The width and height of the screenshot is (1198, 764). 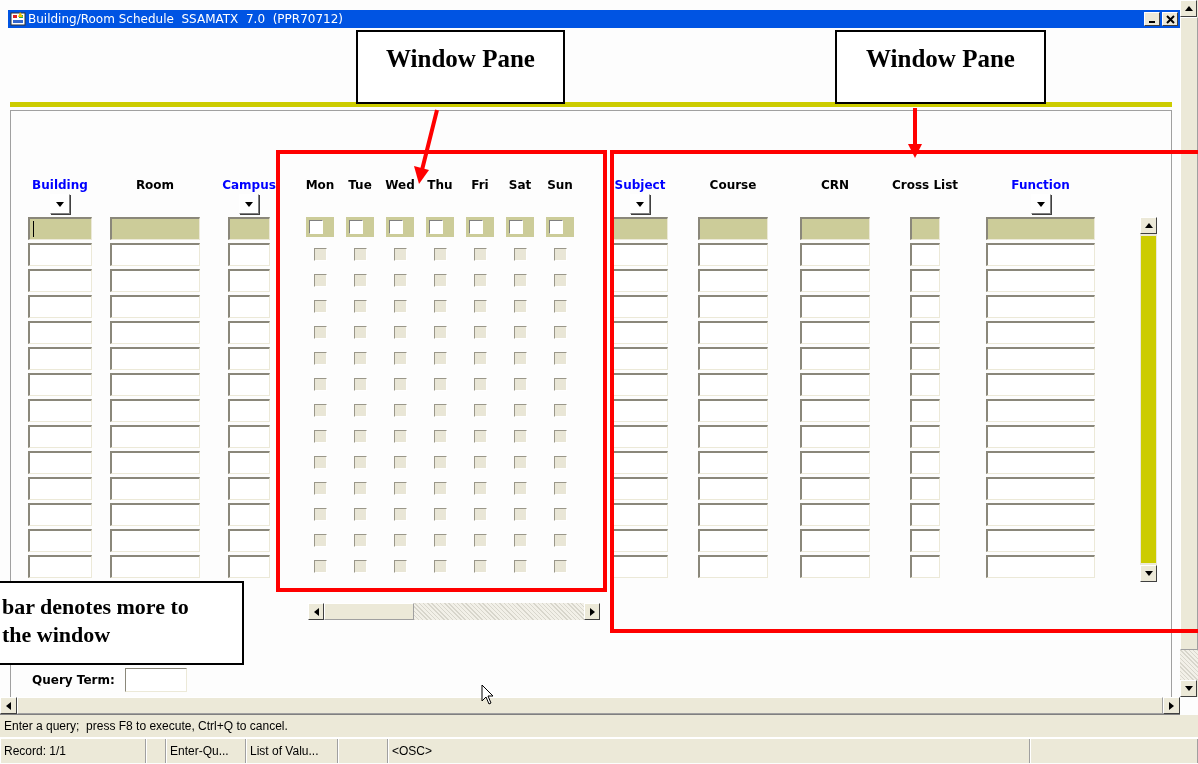 I want to click on vertical-scrollbar, so click(x=1148, y=399).